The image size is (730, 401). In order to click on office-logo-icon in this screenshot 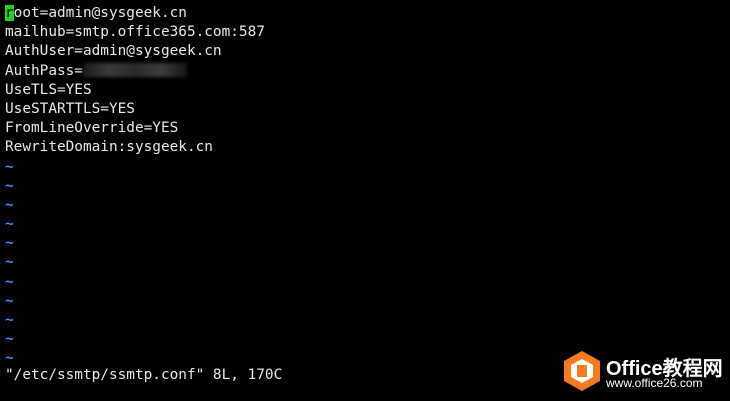, I will do `click(582, 371)`.